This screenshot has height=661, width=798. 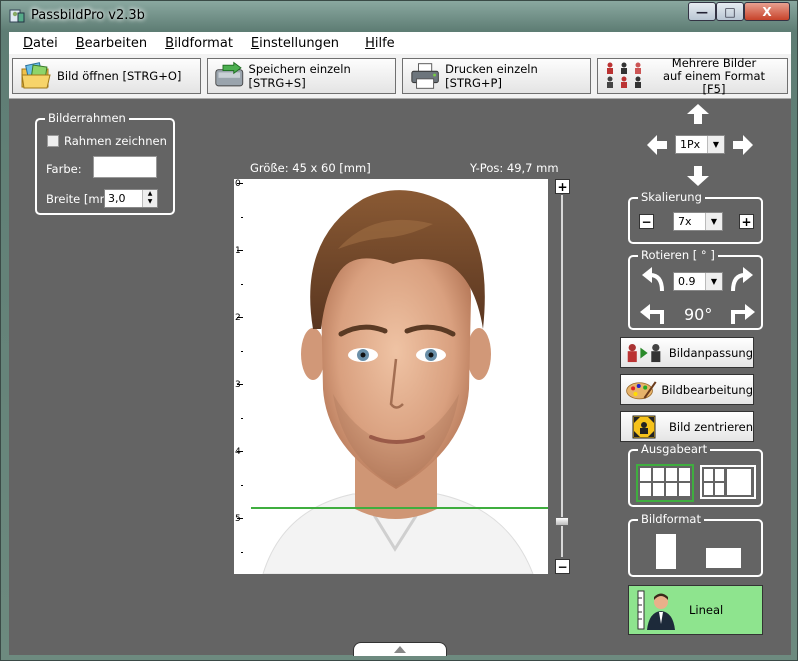 I want to click on rotate-90-right-icon, so click(x=742, y=313).